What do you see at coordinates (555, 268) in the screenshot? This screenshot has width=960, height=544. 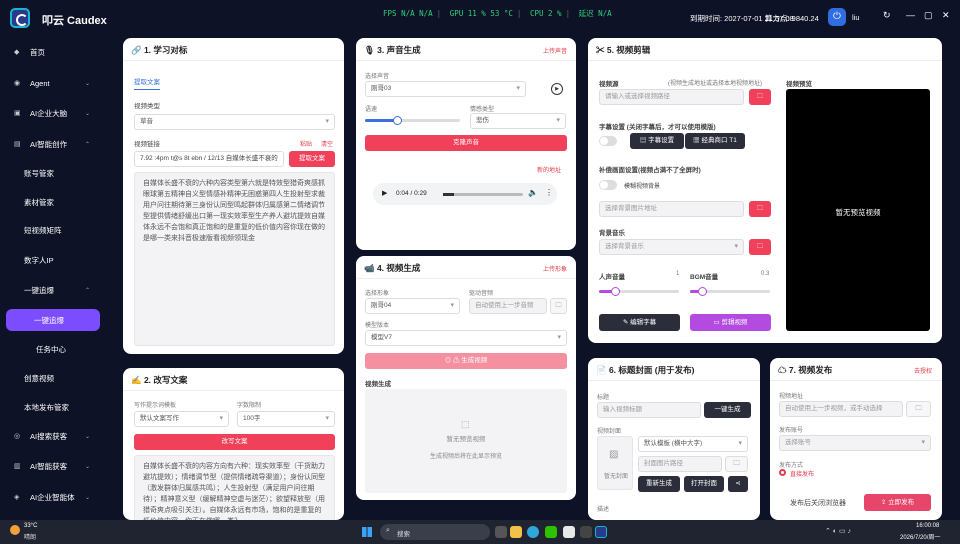 I see `upload-avatar: 上传形象` at bounding box center [555, 268].